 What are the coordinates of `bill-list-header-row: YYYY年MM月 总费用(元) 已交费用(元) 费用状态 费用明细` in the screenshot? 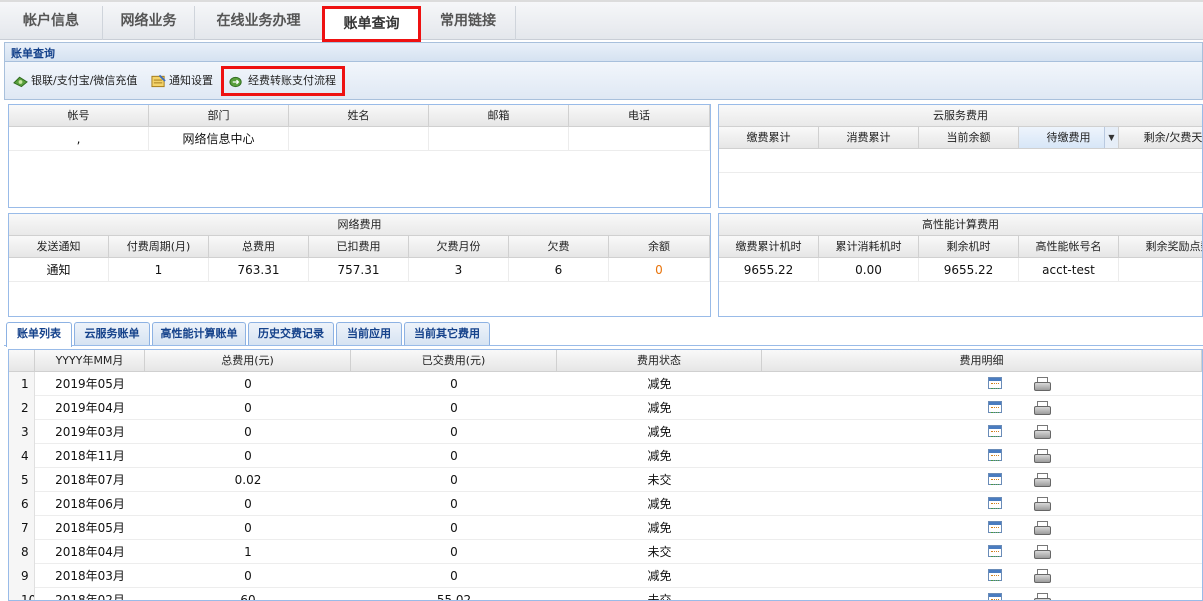 It's located at (605, 361).